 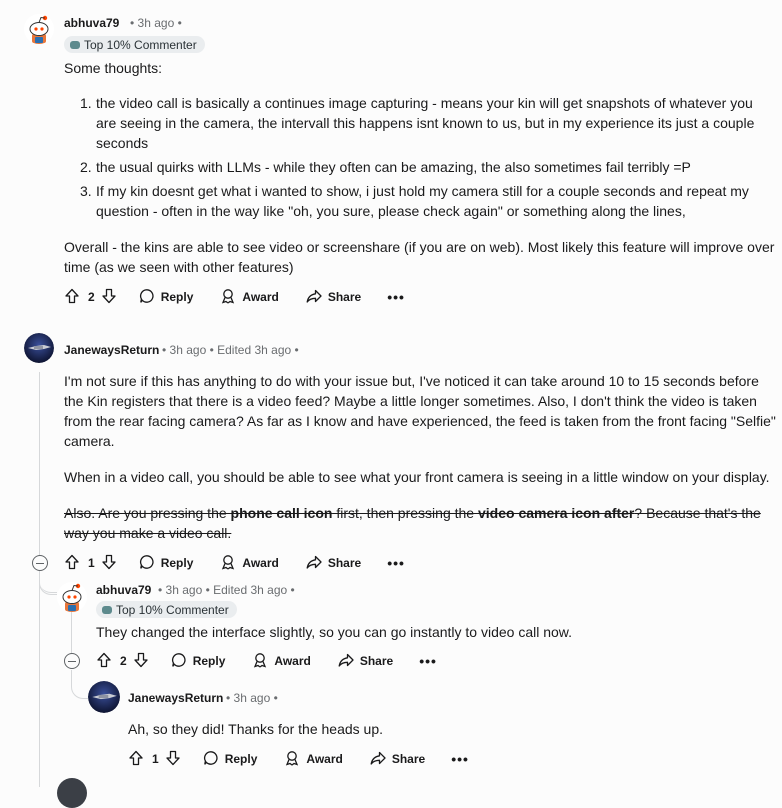 I want to click on thread-connector-main, so click(x=48, y=583).